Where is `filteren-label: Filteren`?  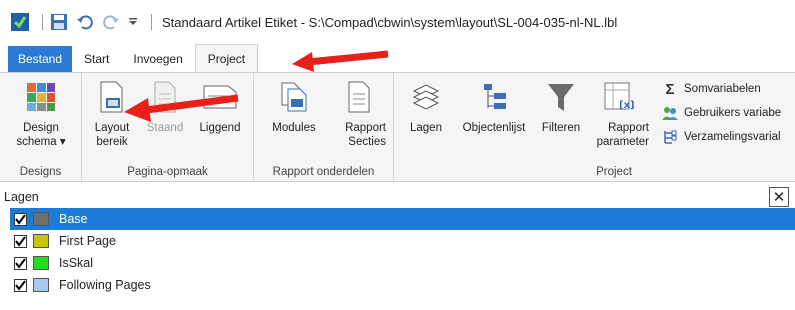
filteren-label: Filteren is located at coordinates (561, 128).